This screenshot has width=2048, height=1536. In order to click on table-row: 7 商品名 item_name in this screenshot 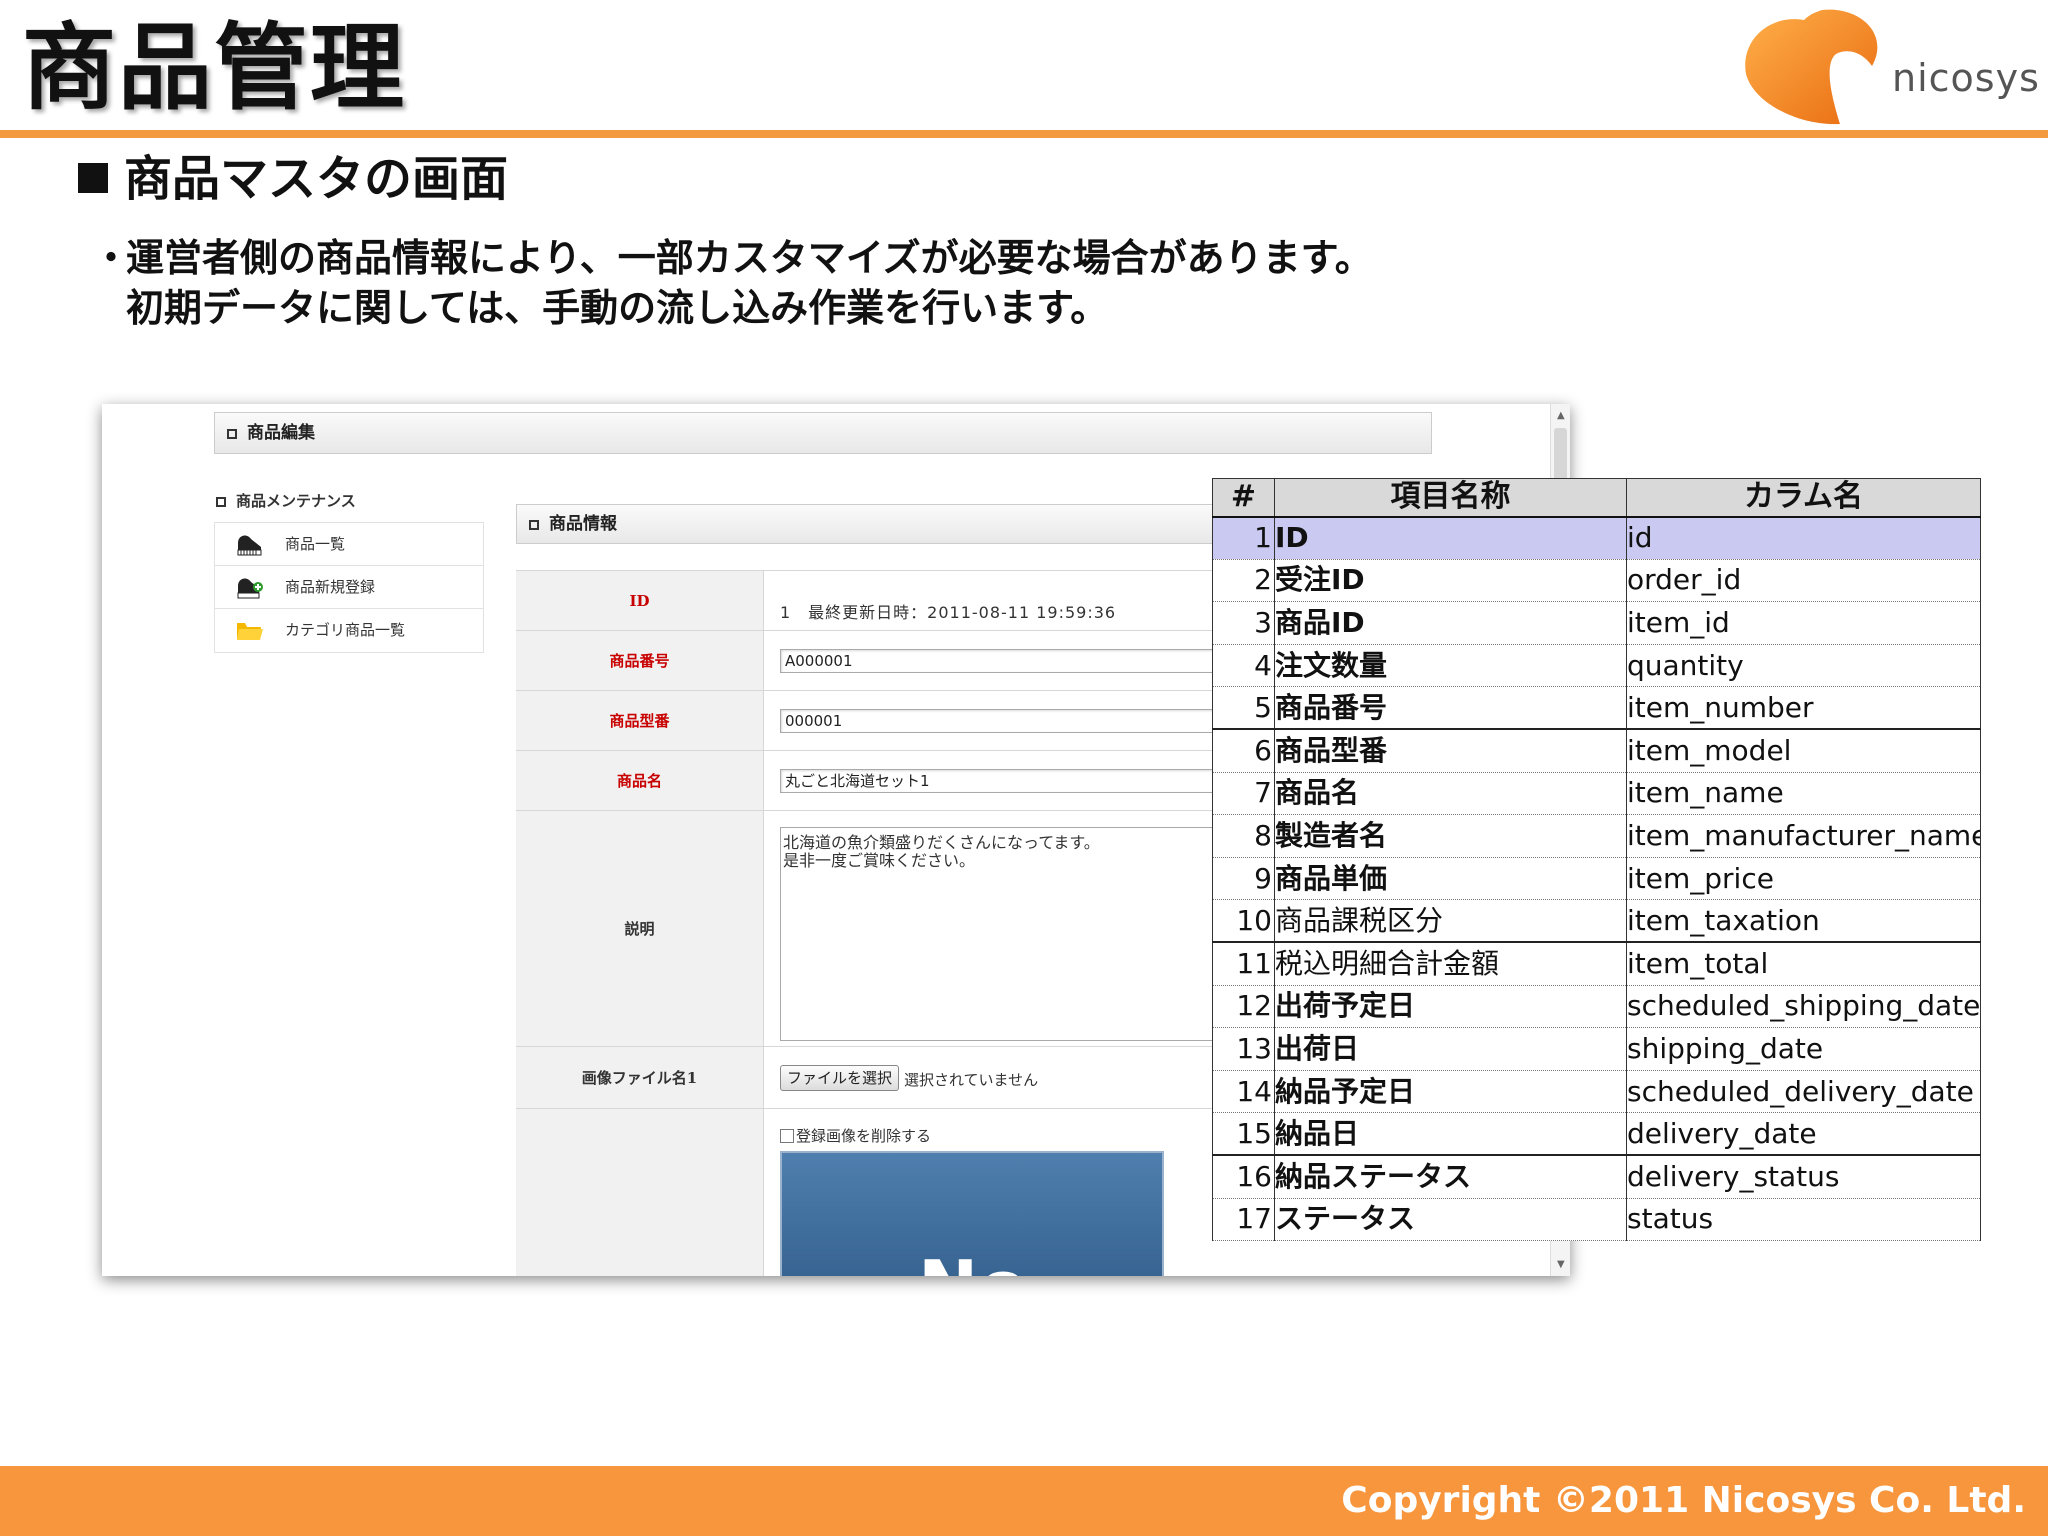, I will do `click(1596, 794)`.